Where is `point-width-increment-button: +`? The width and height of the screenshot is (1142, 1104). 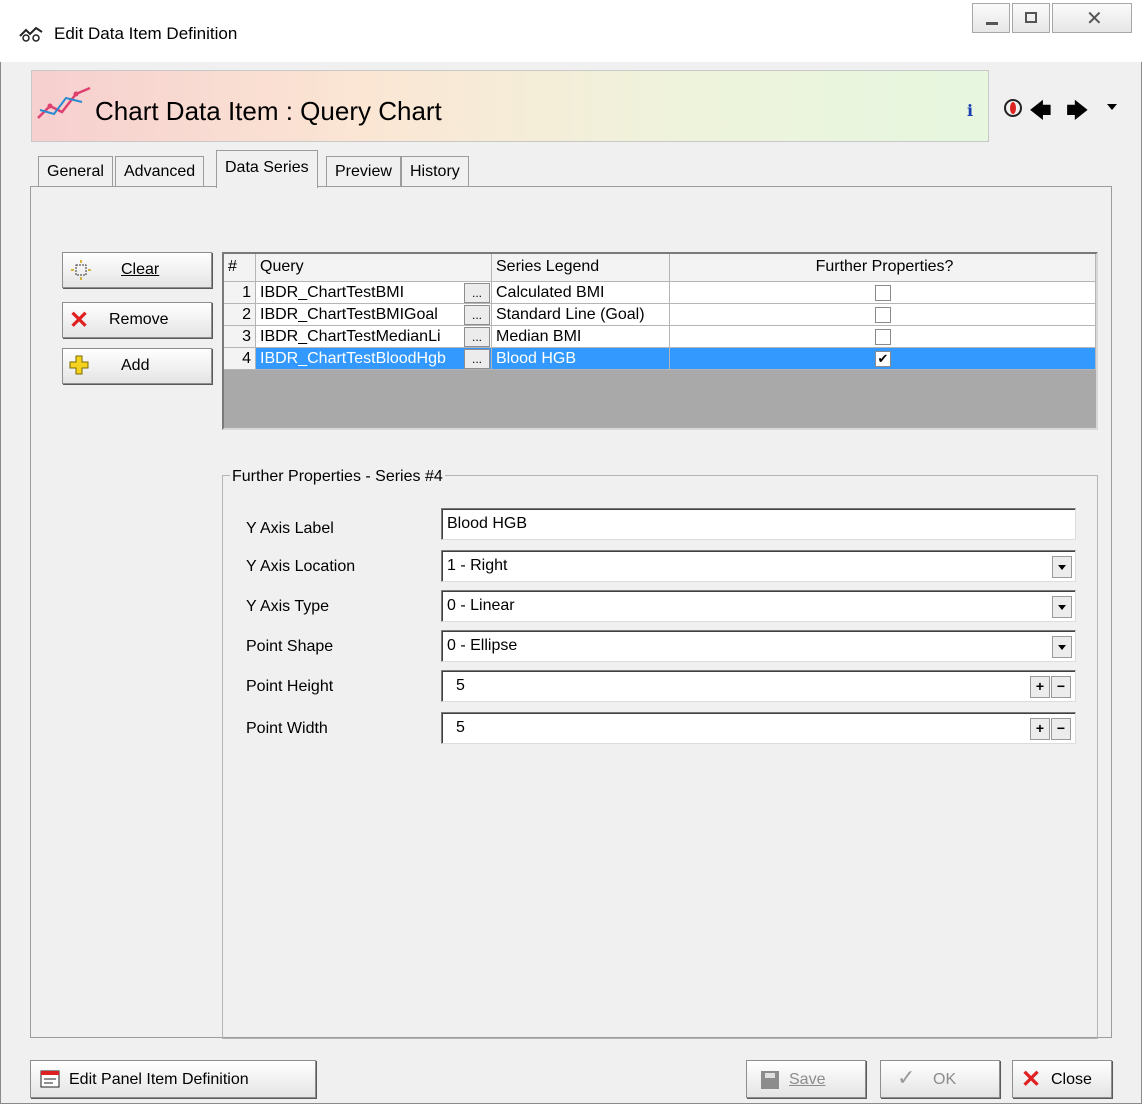
point-width-increment-button: + is located at coordinates (1040, 729).